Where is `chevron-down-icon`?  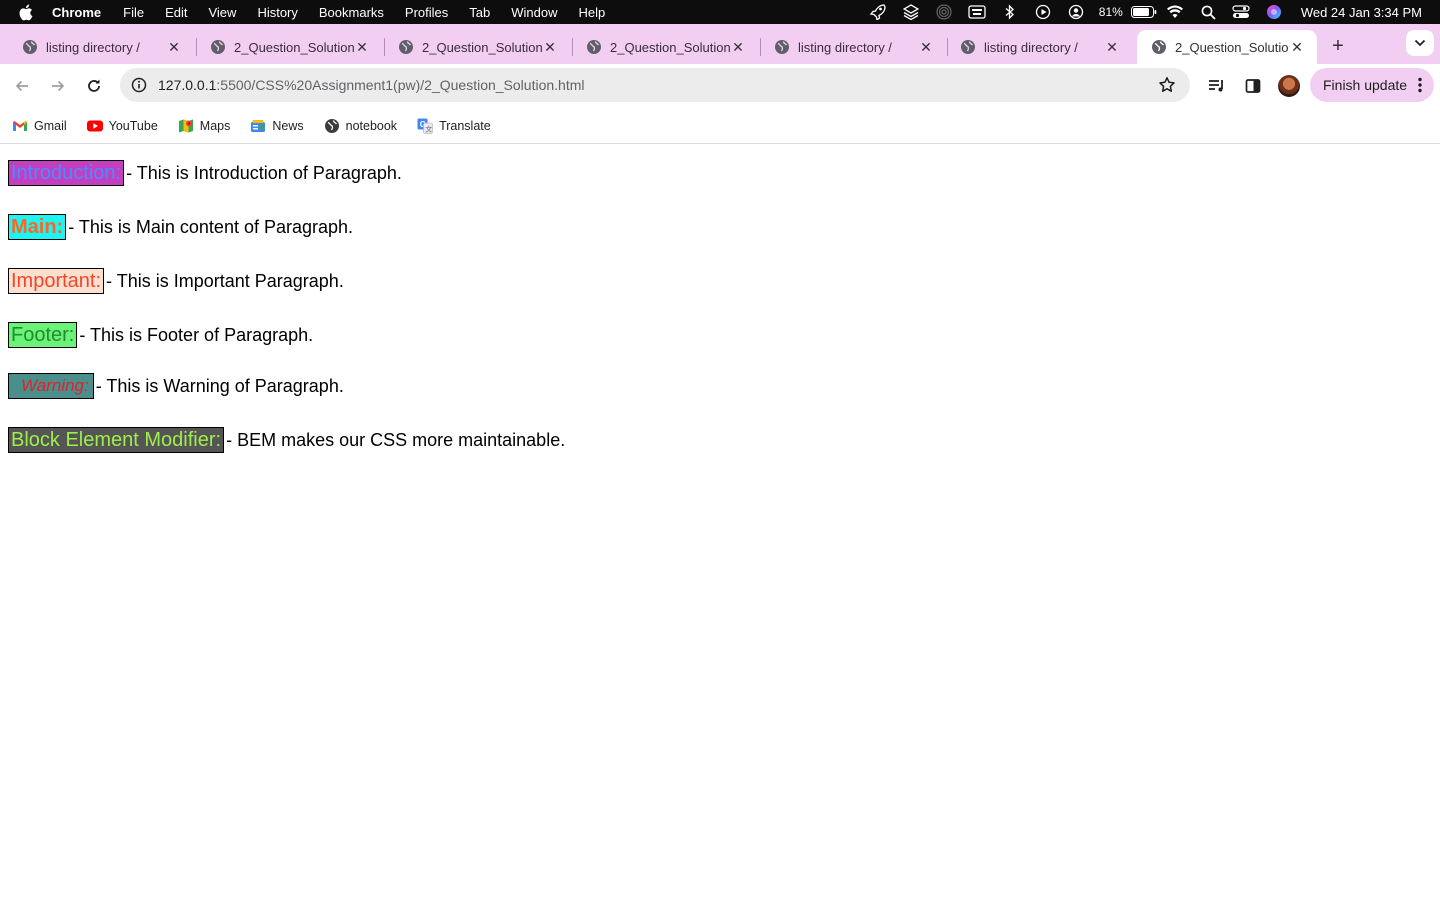
chevron-down-icon is located at coordinates (1420, 43).